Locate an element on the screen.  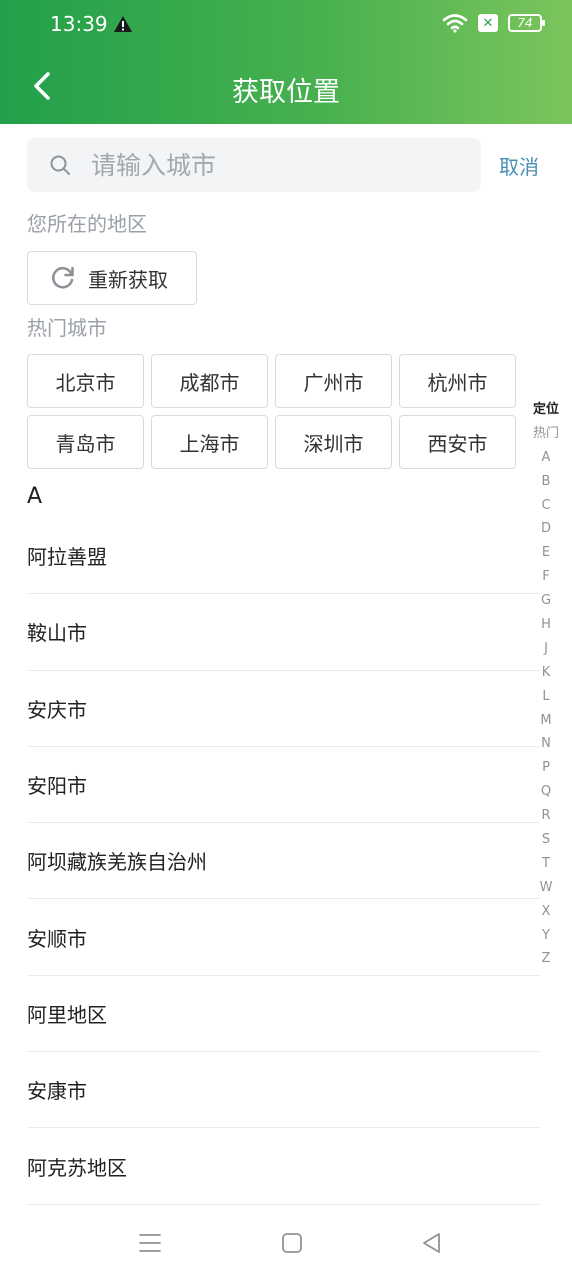
search-box is located at coordinates (254, 165).